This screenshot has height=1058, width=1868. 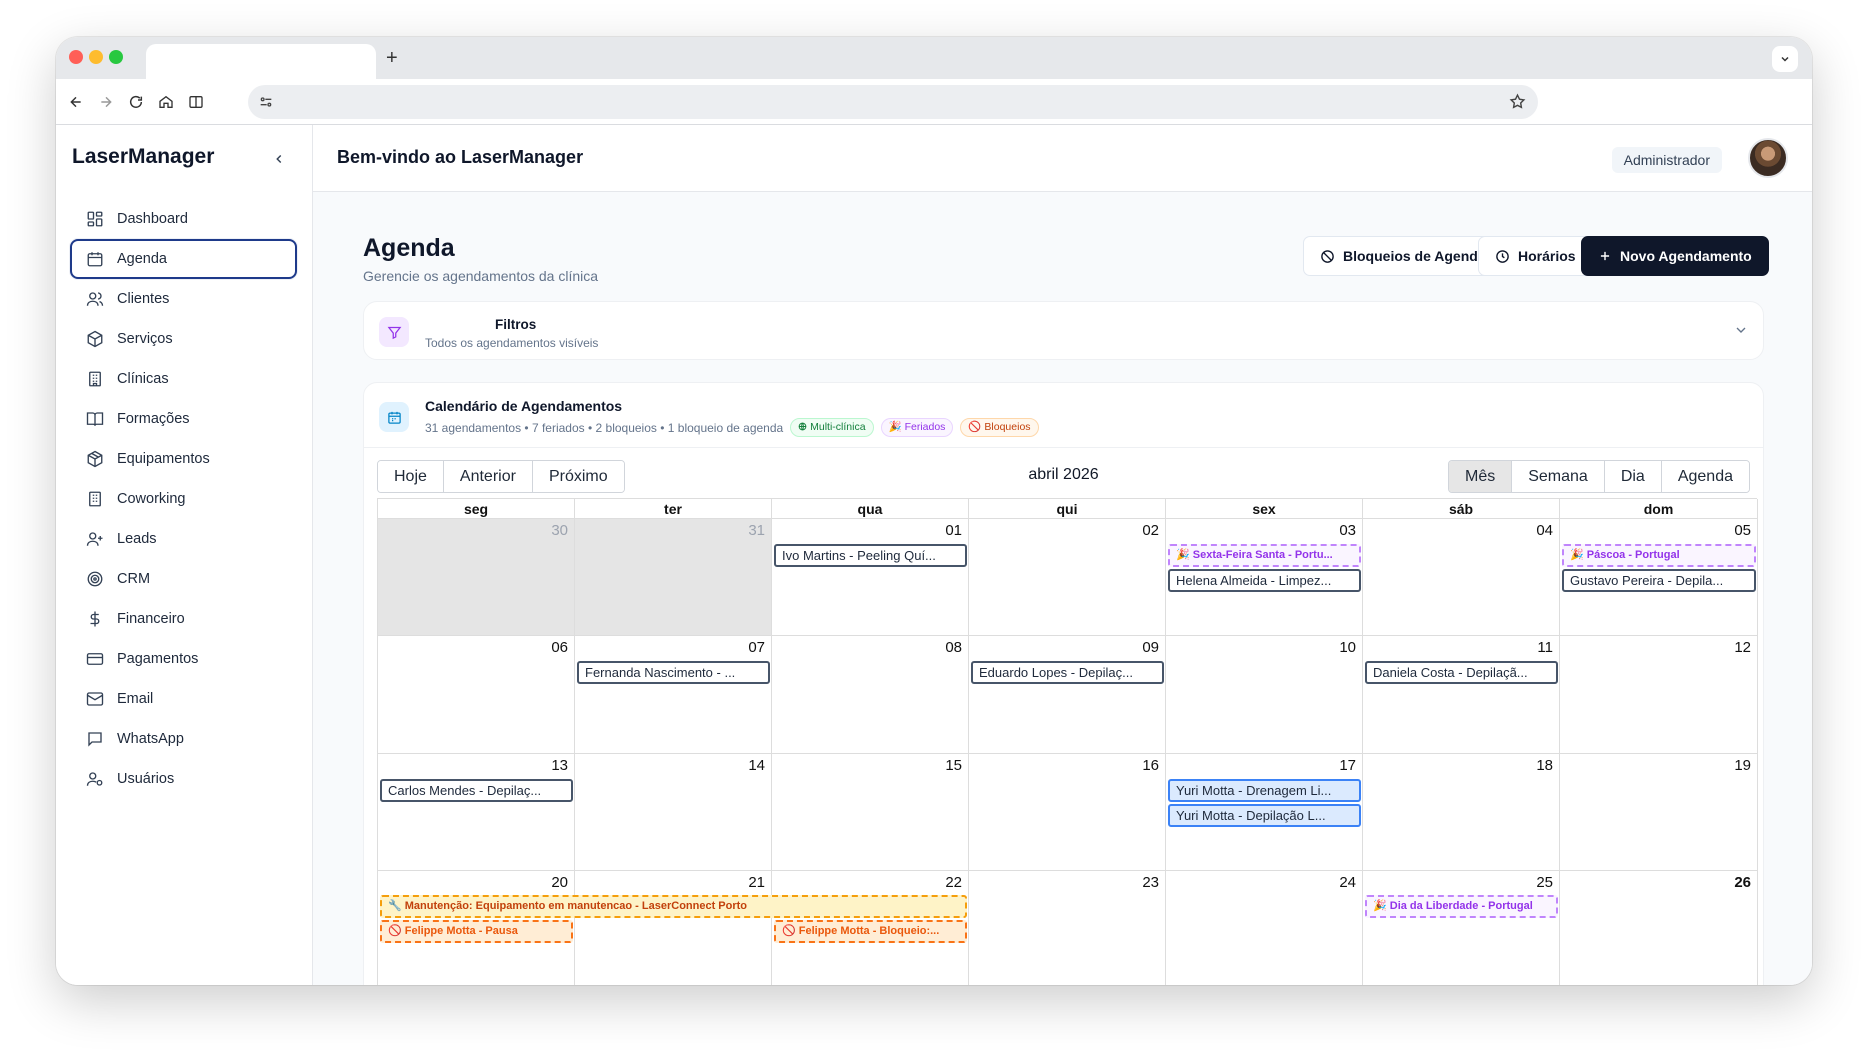 I want to click on sidebar-item-label: Formações, so click(x=153, y=419).